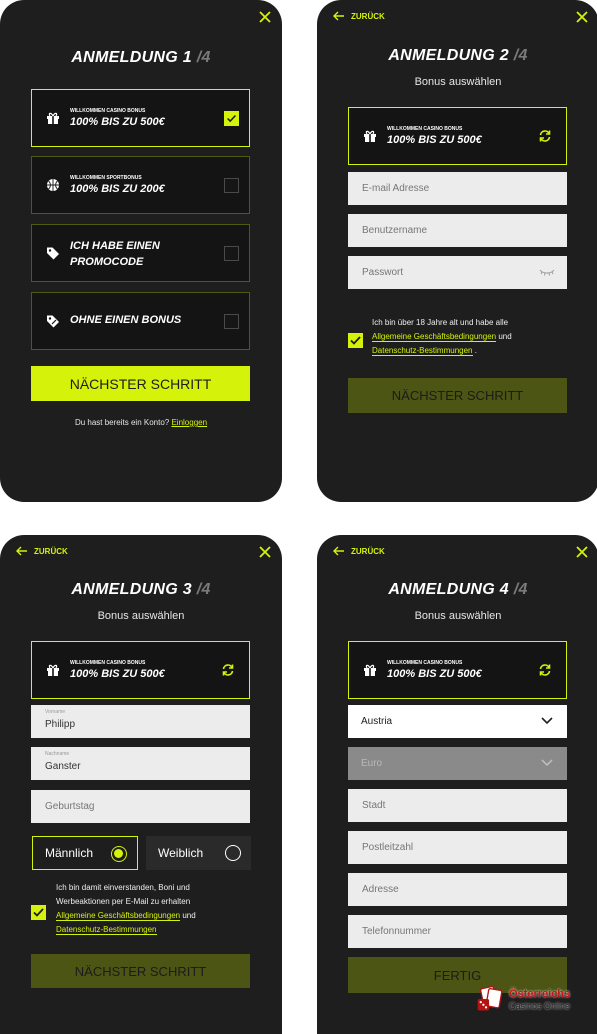 The height and width of the screenshot is (1034, 597). I want to click on page-title: ANMELDUNG 3 /4, so click(141, 589).